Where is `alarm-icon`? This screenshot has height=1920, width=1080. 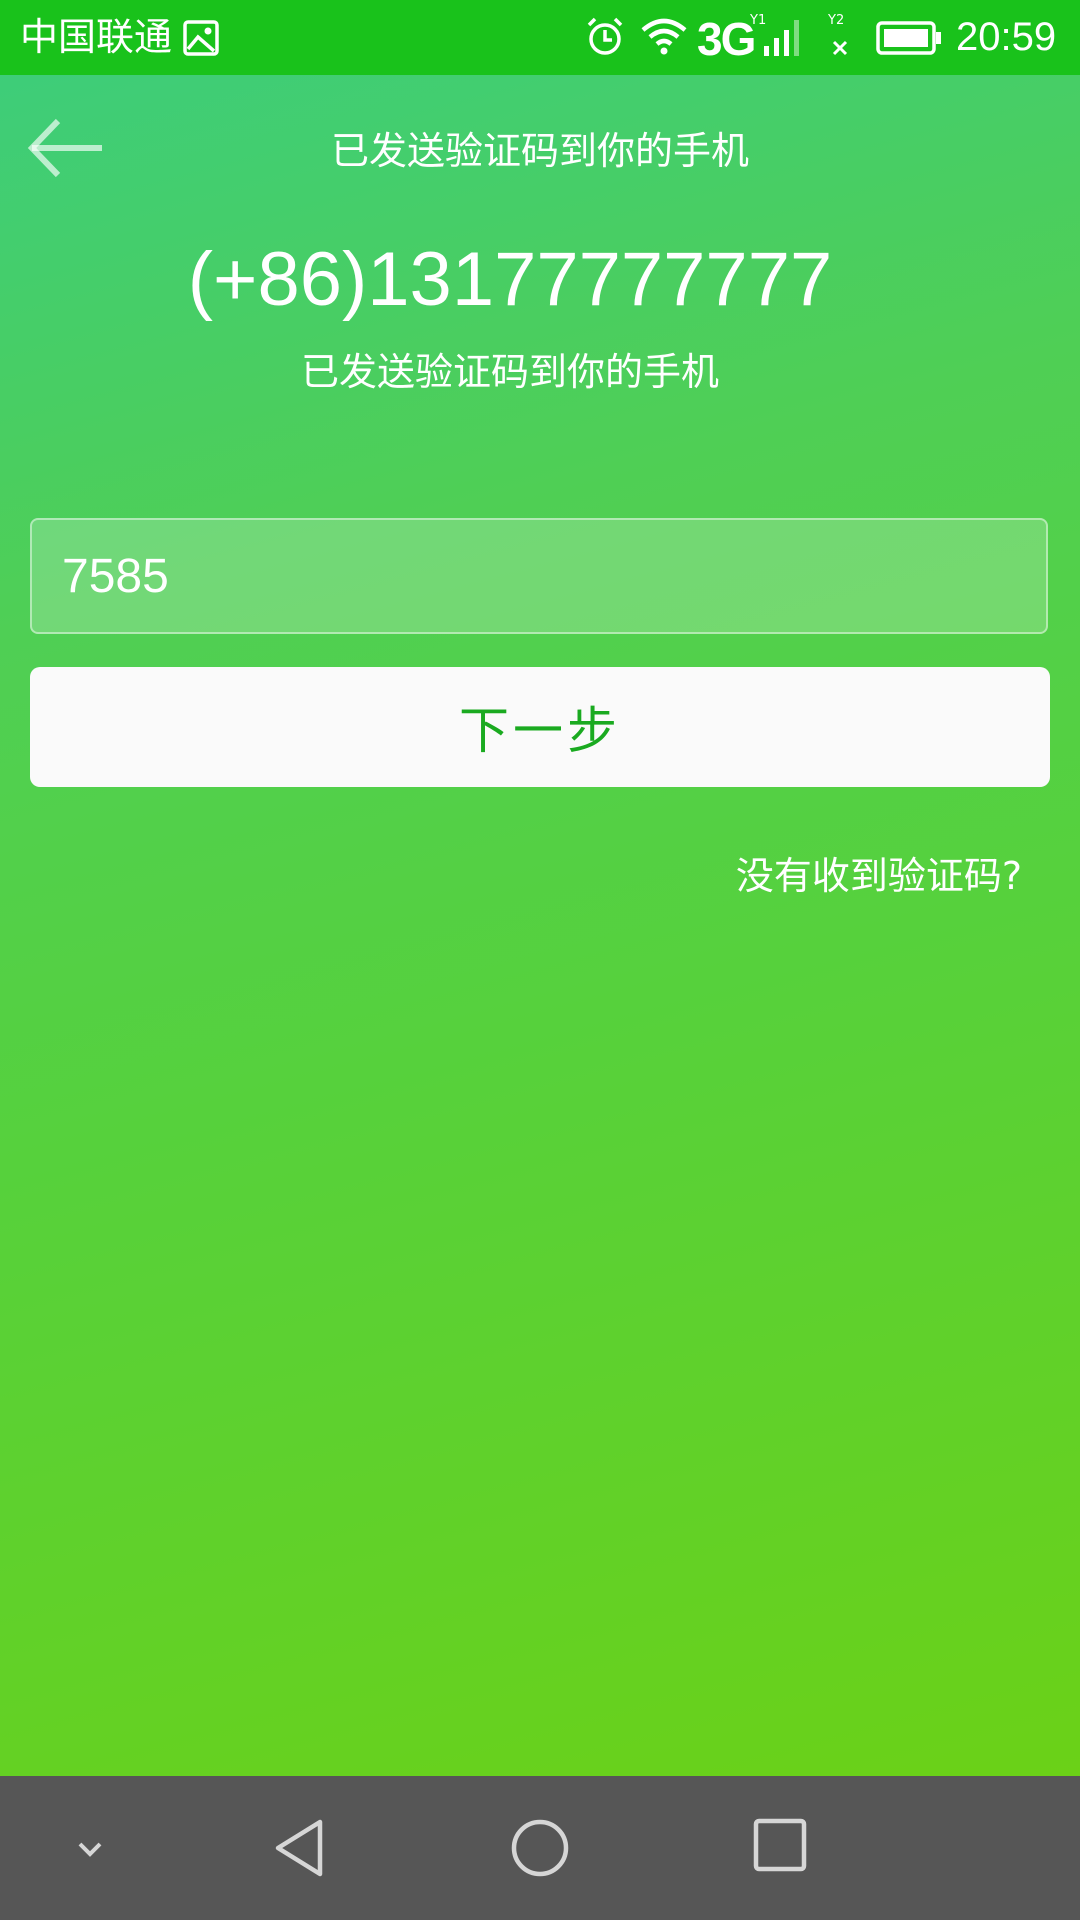
alarm-icon is located at coordinates (605, 36).